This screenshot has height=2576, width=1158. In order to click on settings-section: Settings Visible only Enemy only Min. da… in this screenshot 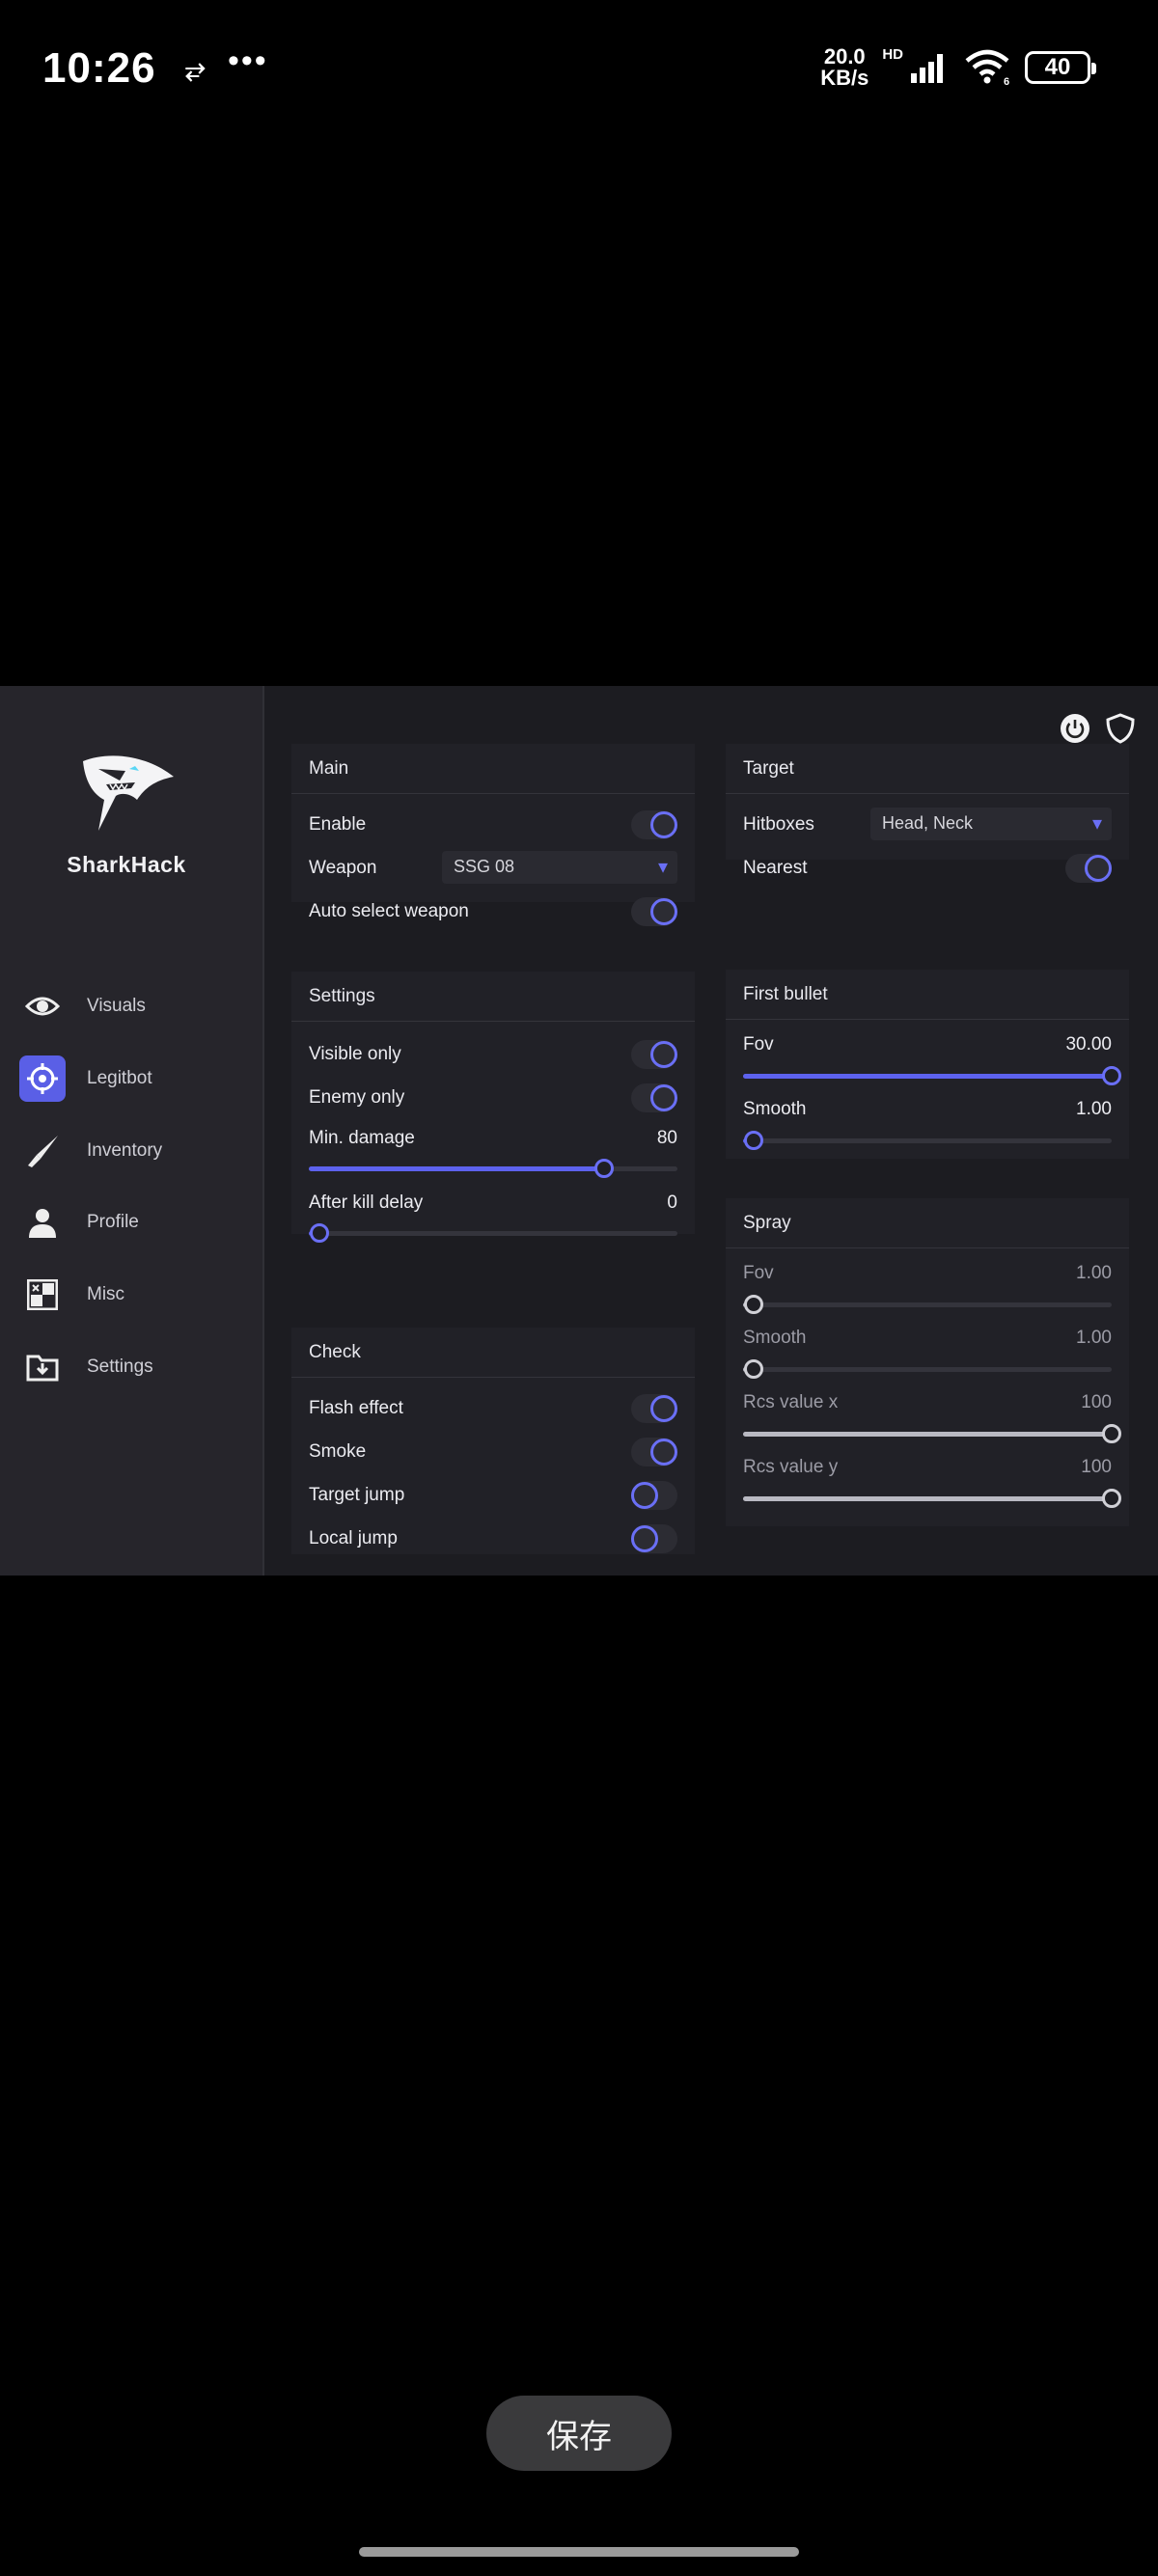, I will do `click(493, 1107)`.